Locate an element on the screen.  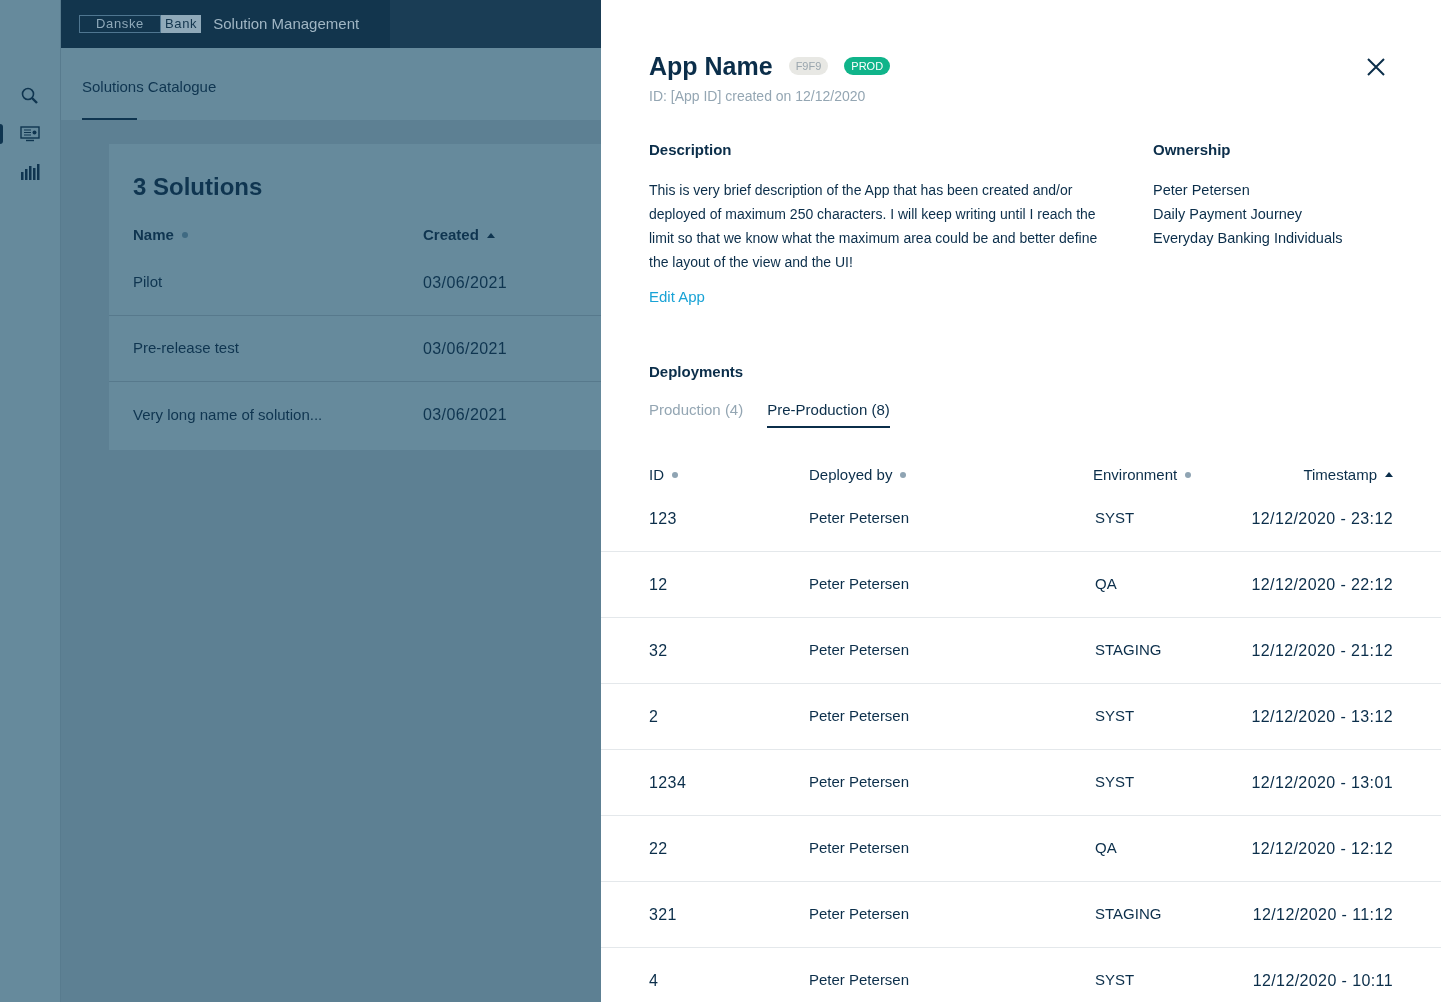
column-header: Timestamp is located at coordinates (1340, 474).